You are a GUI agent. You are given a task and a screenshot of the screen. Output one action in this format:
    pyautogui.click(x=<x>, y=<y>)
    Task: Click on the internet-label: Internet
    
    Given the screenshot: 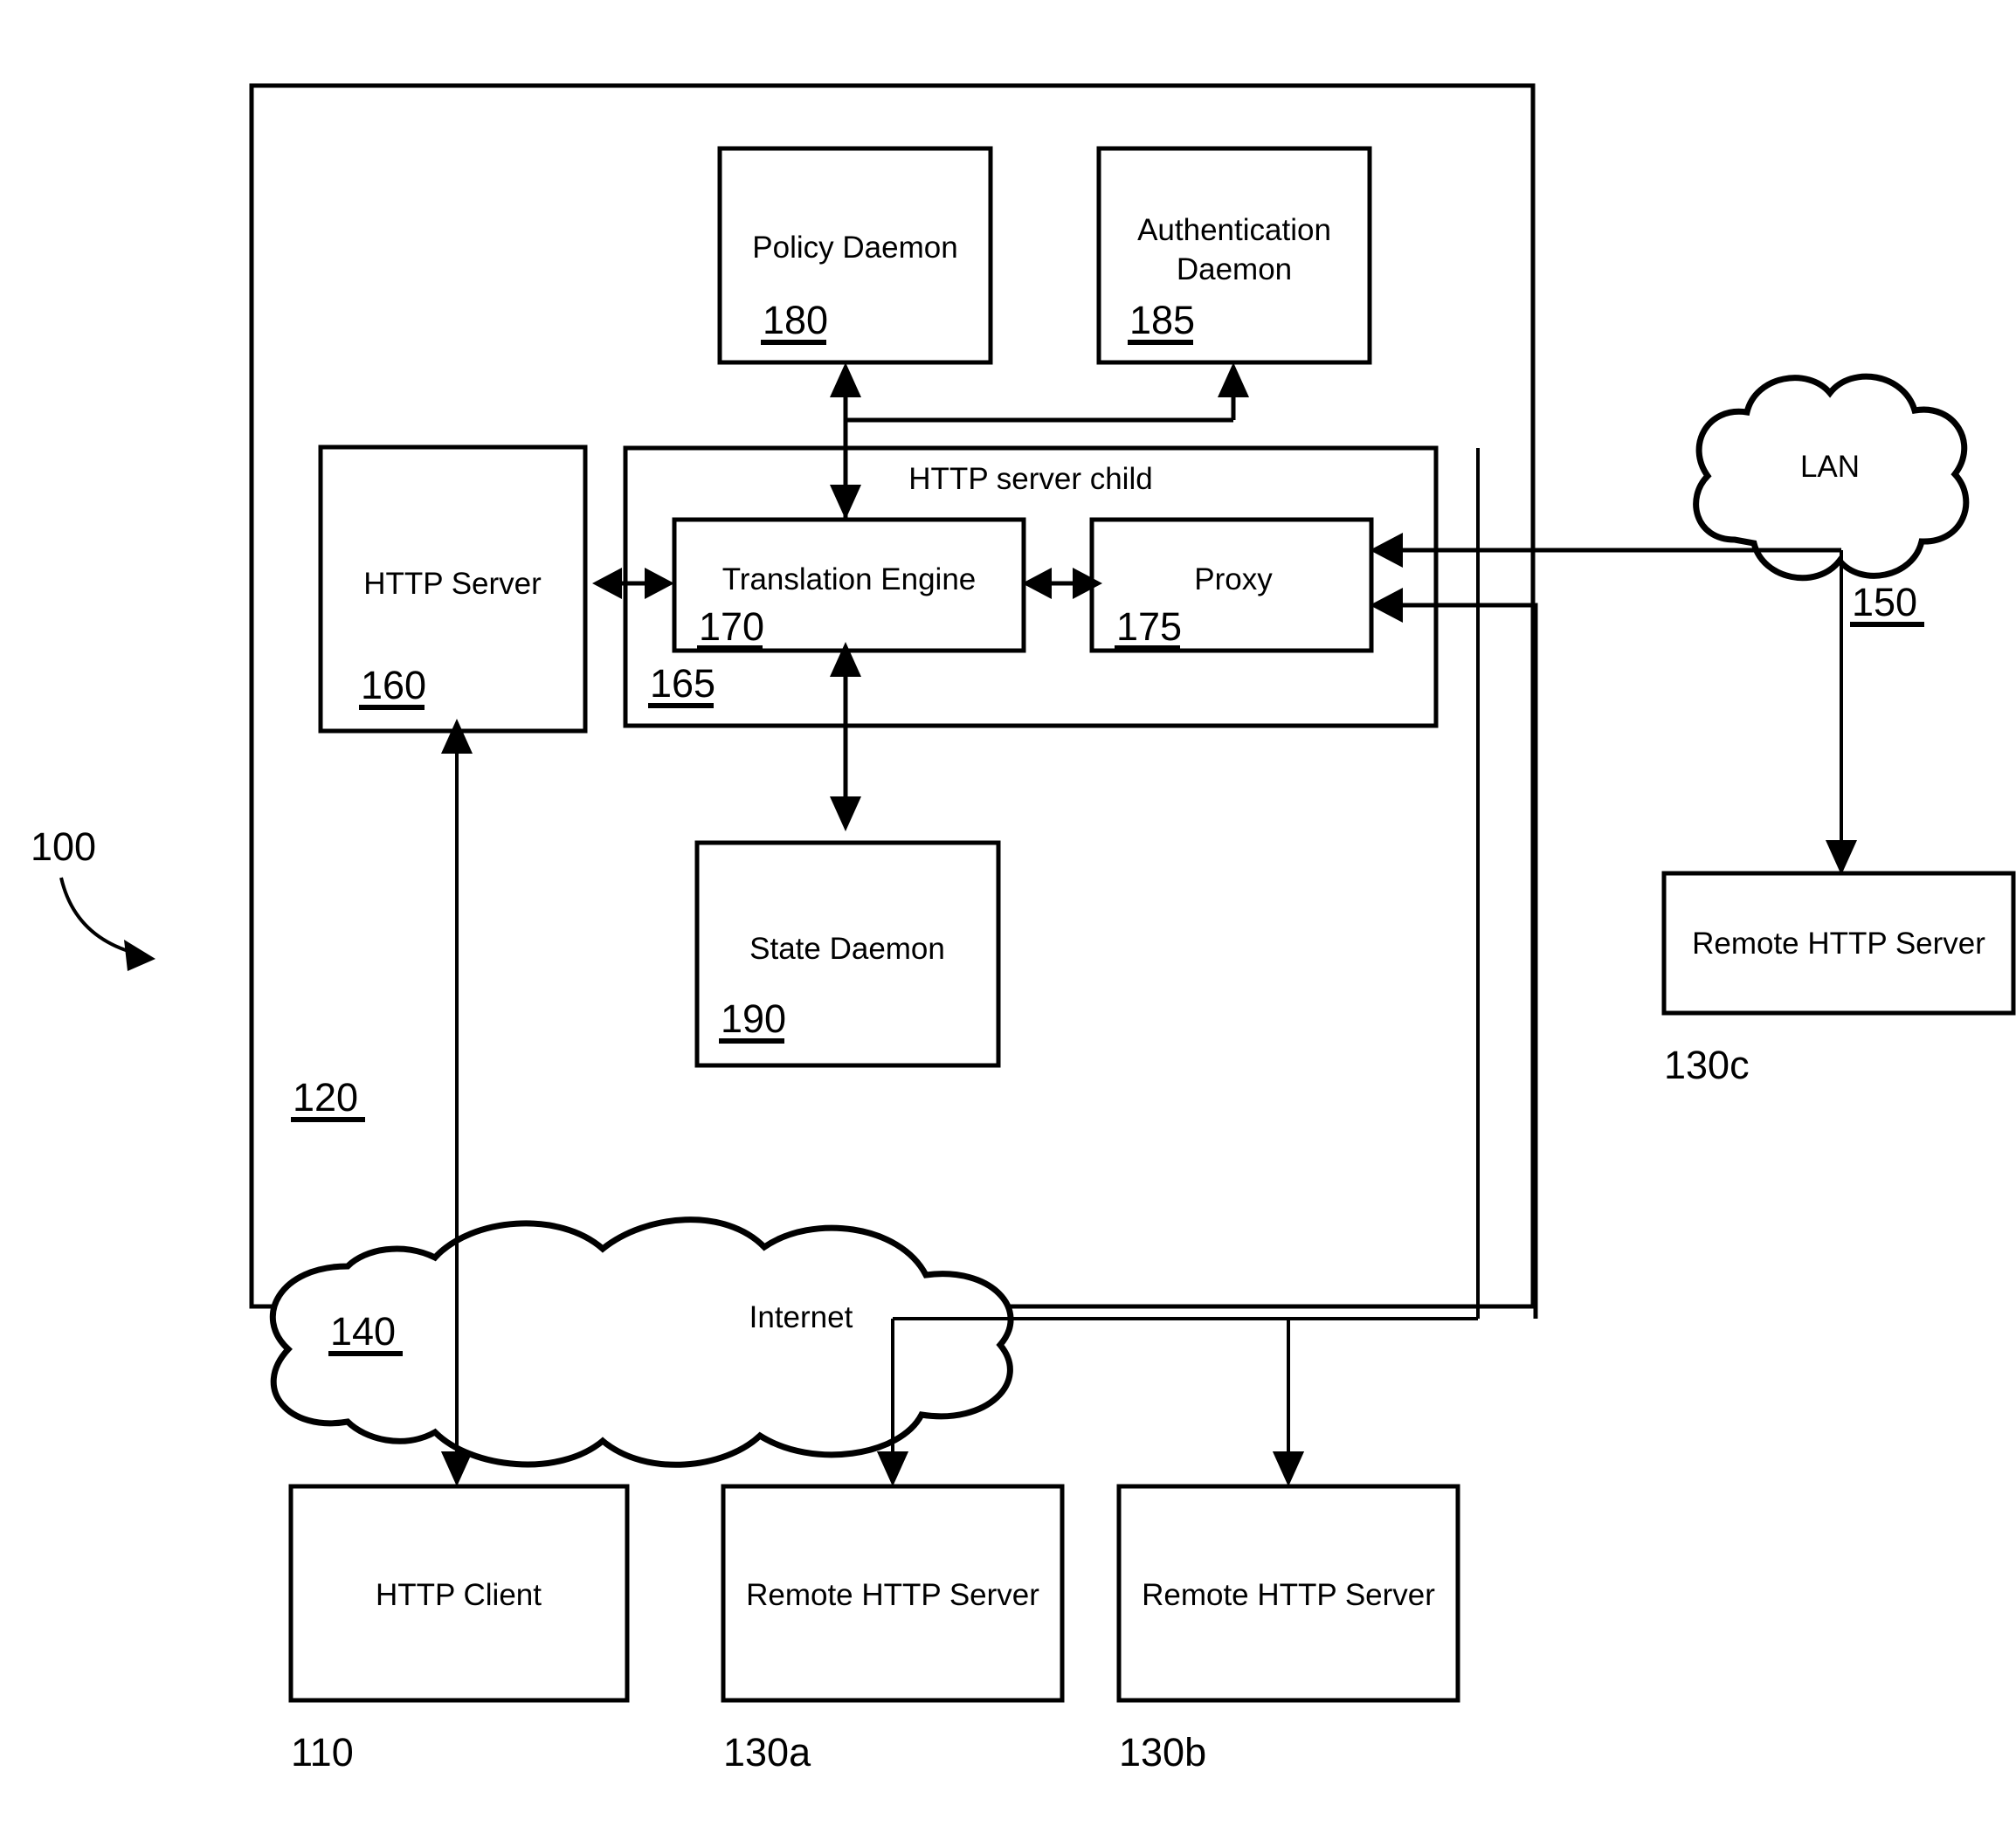 What is the action you would take?
    pyautogui.click(x=801, y=1317)
    